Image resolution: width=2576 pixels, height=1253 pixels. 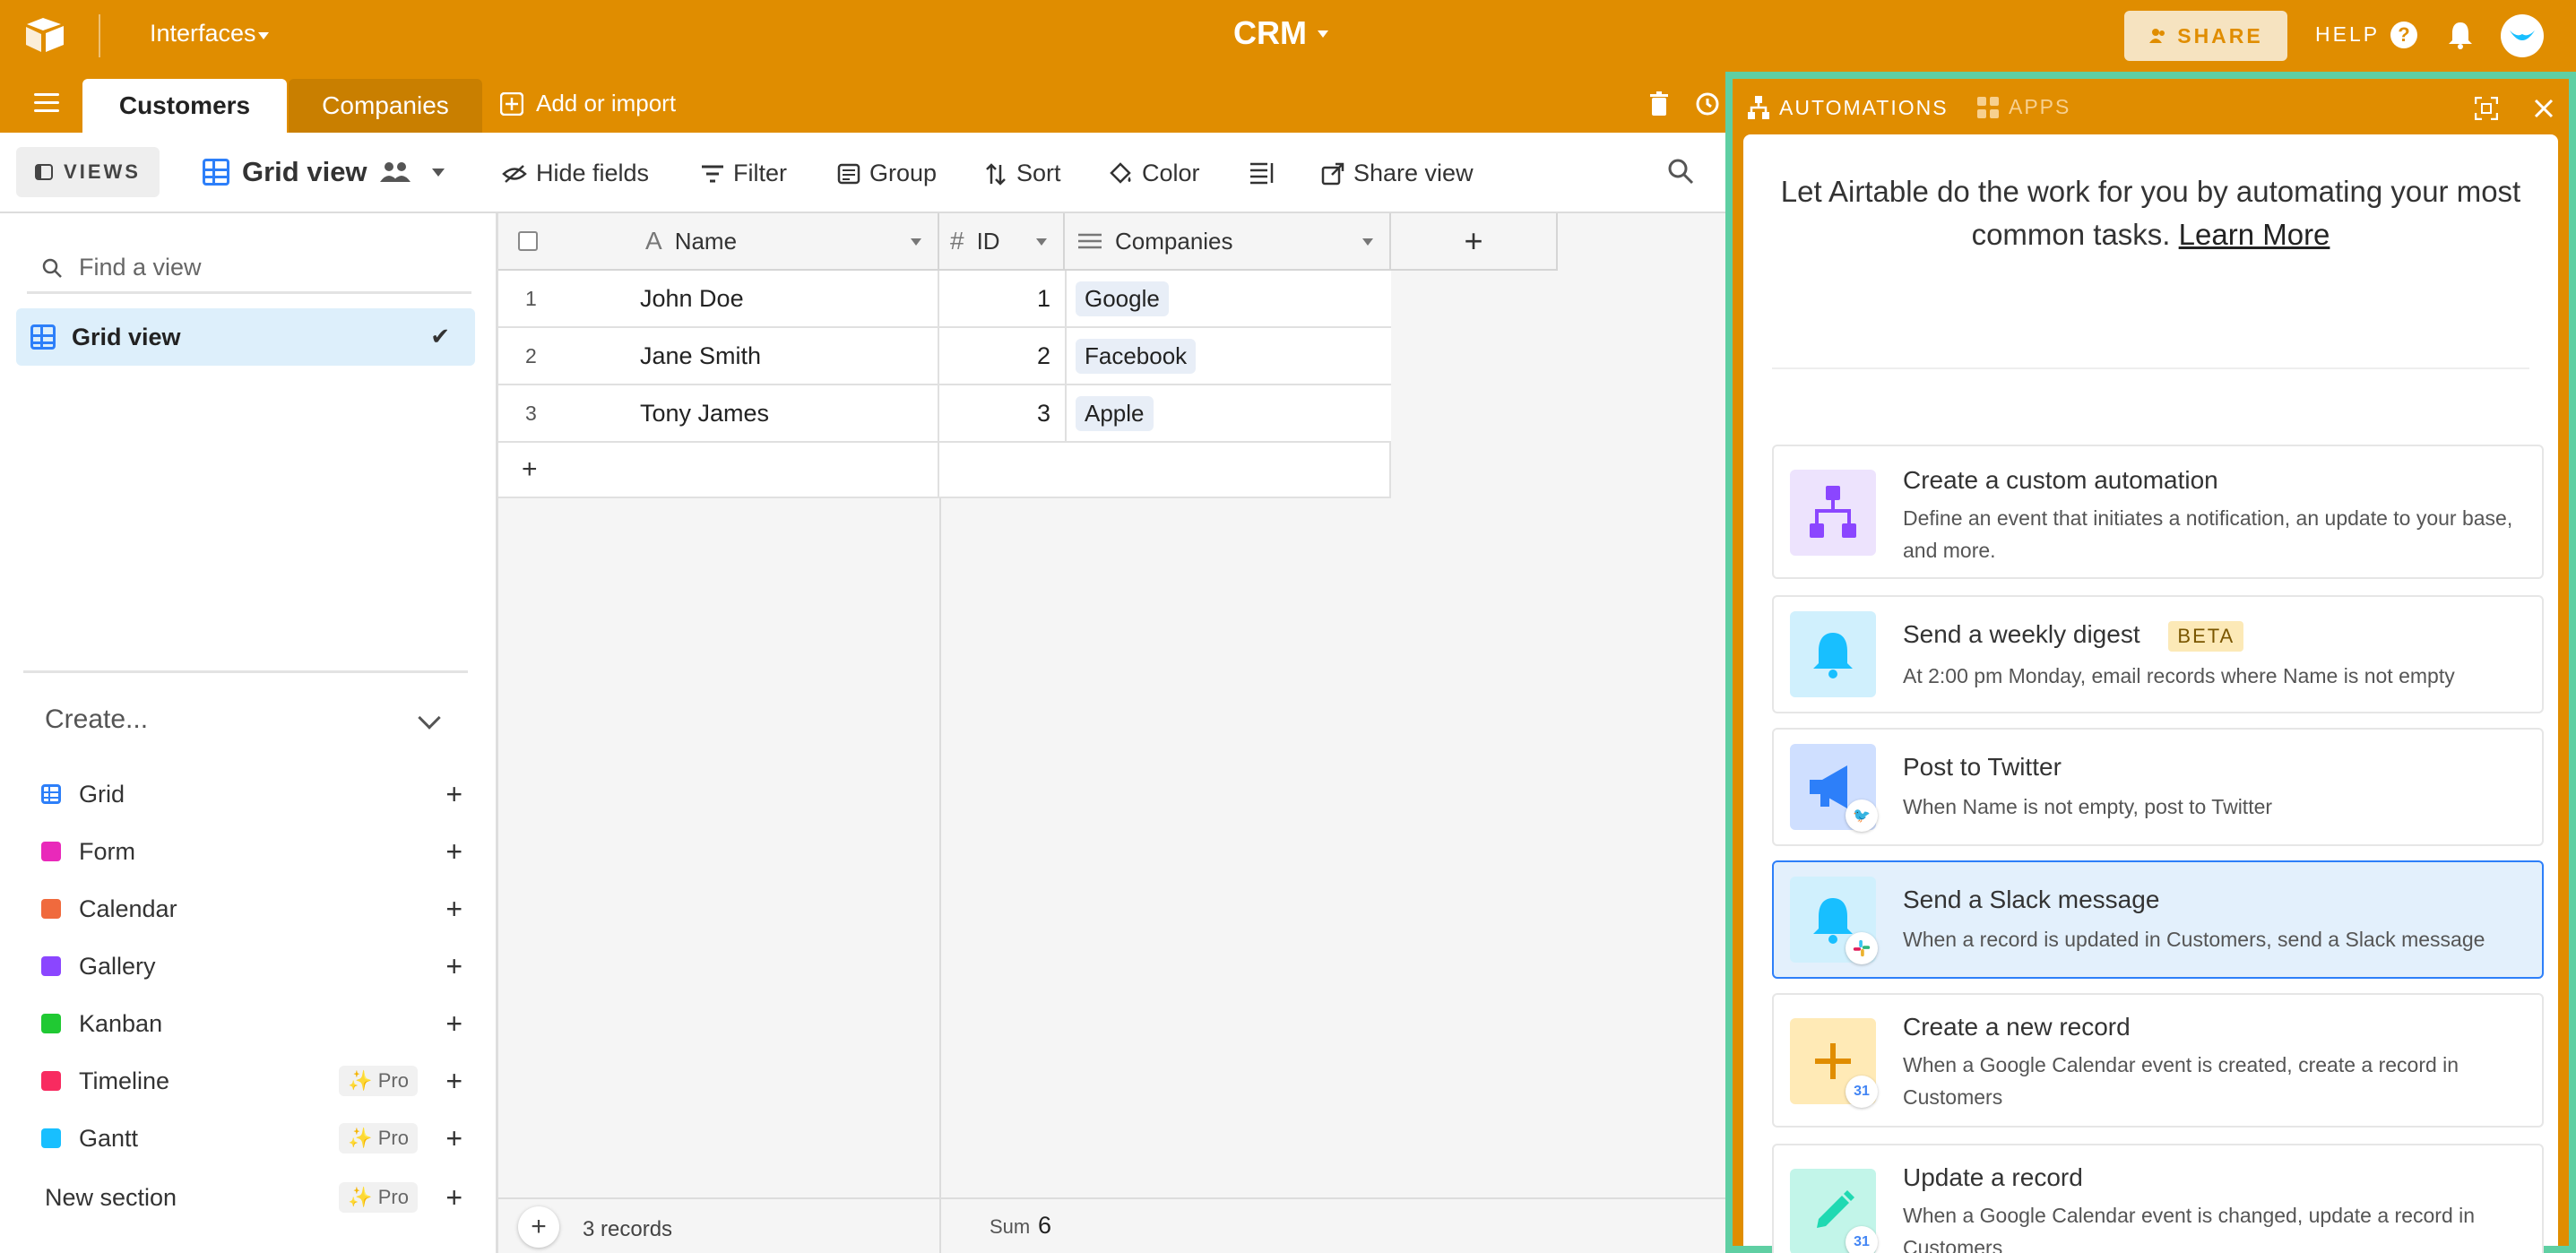 What do you see at coordinates (2403, 35) in the screenshot?
I see `help-icon: ?` at bounding box center [2403, 35].